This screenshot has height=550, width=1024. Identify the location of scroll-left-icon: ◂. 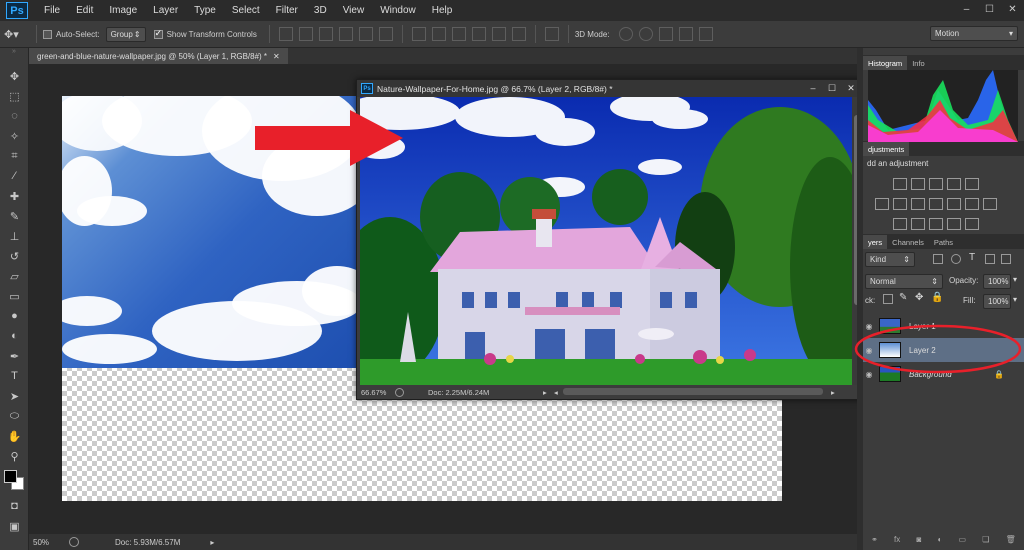
(556, 392).